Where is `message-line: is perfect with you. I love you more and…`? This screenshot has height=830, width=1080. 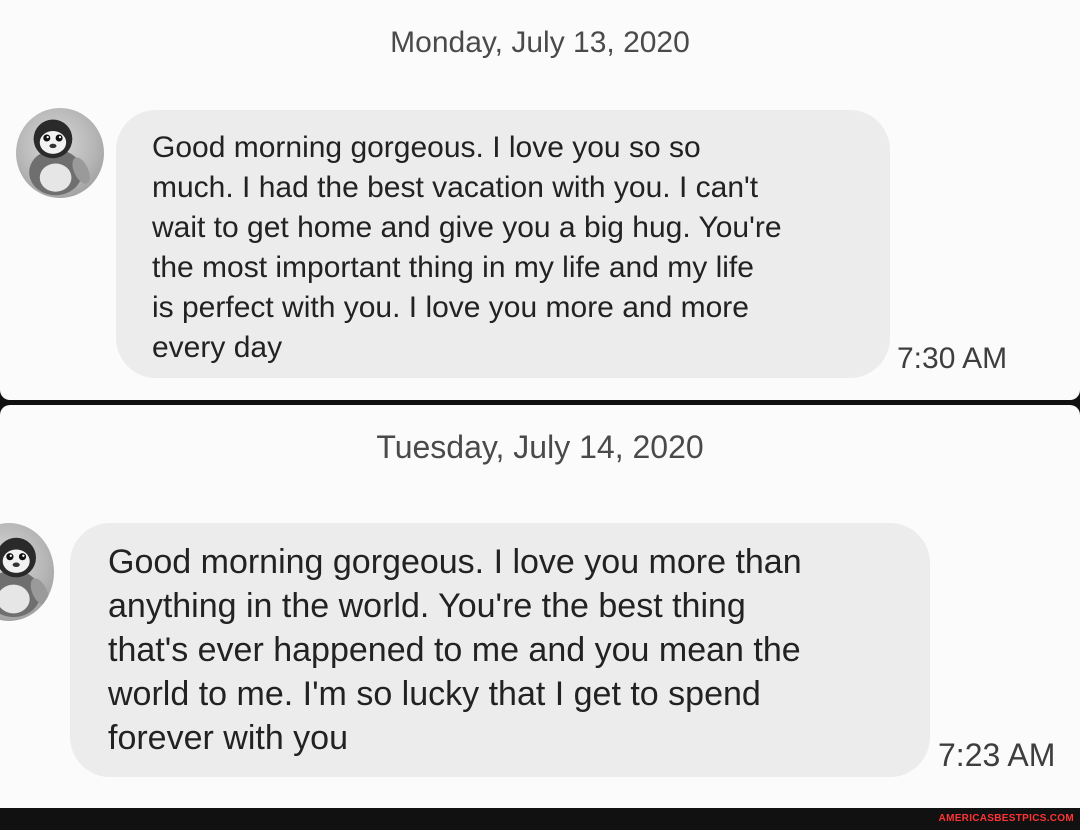 message-line: is perfect with you. I love you more and… is located at coordinates (450, 307).